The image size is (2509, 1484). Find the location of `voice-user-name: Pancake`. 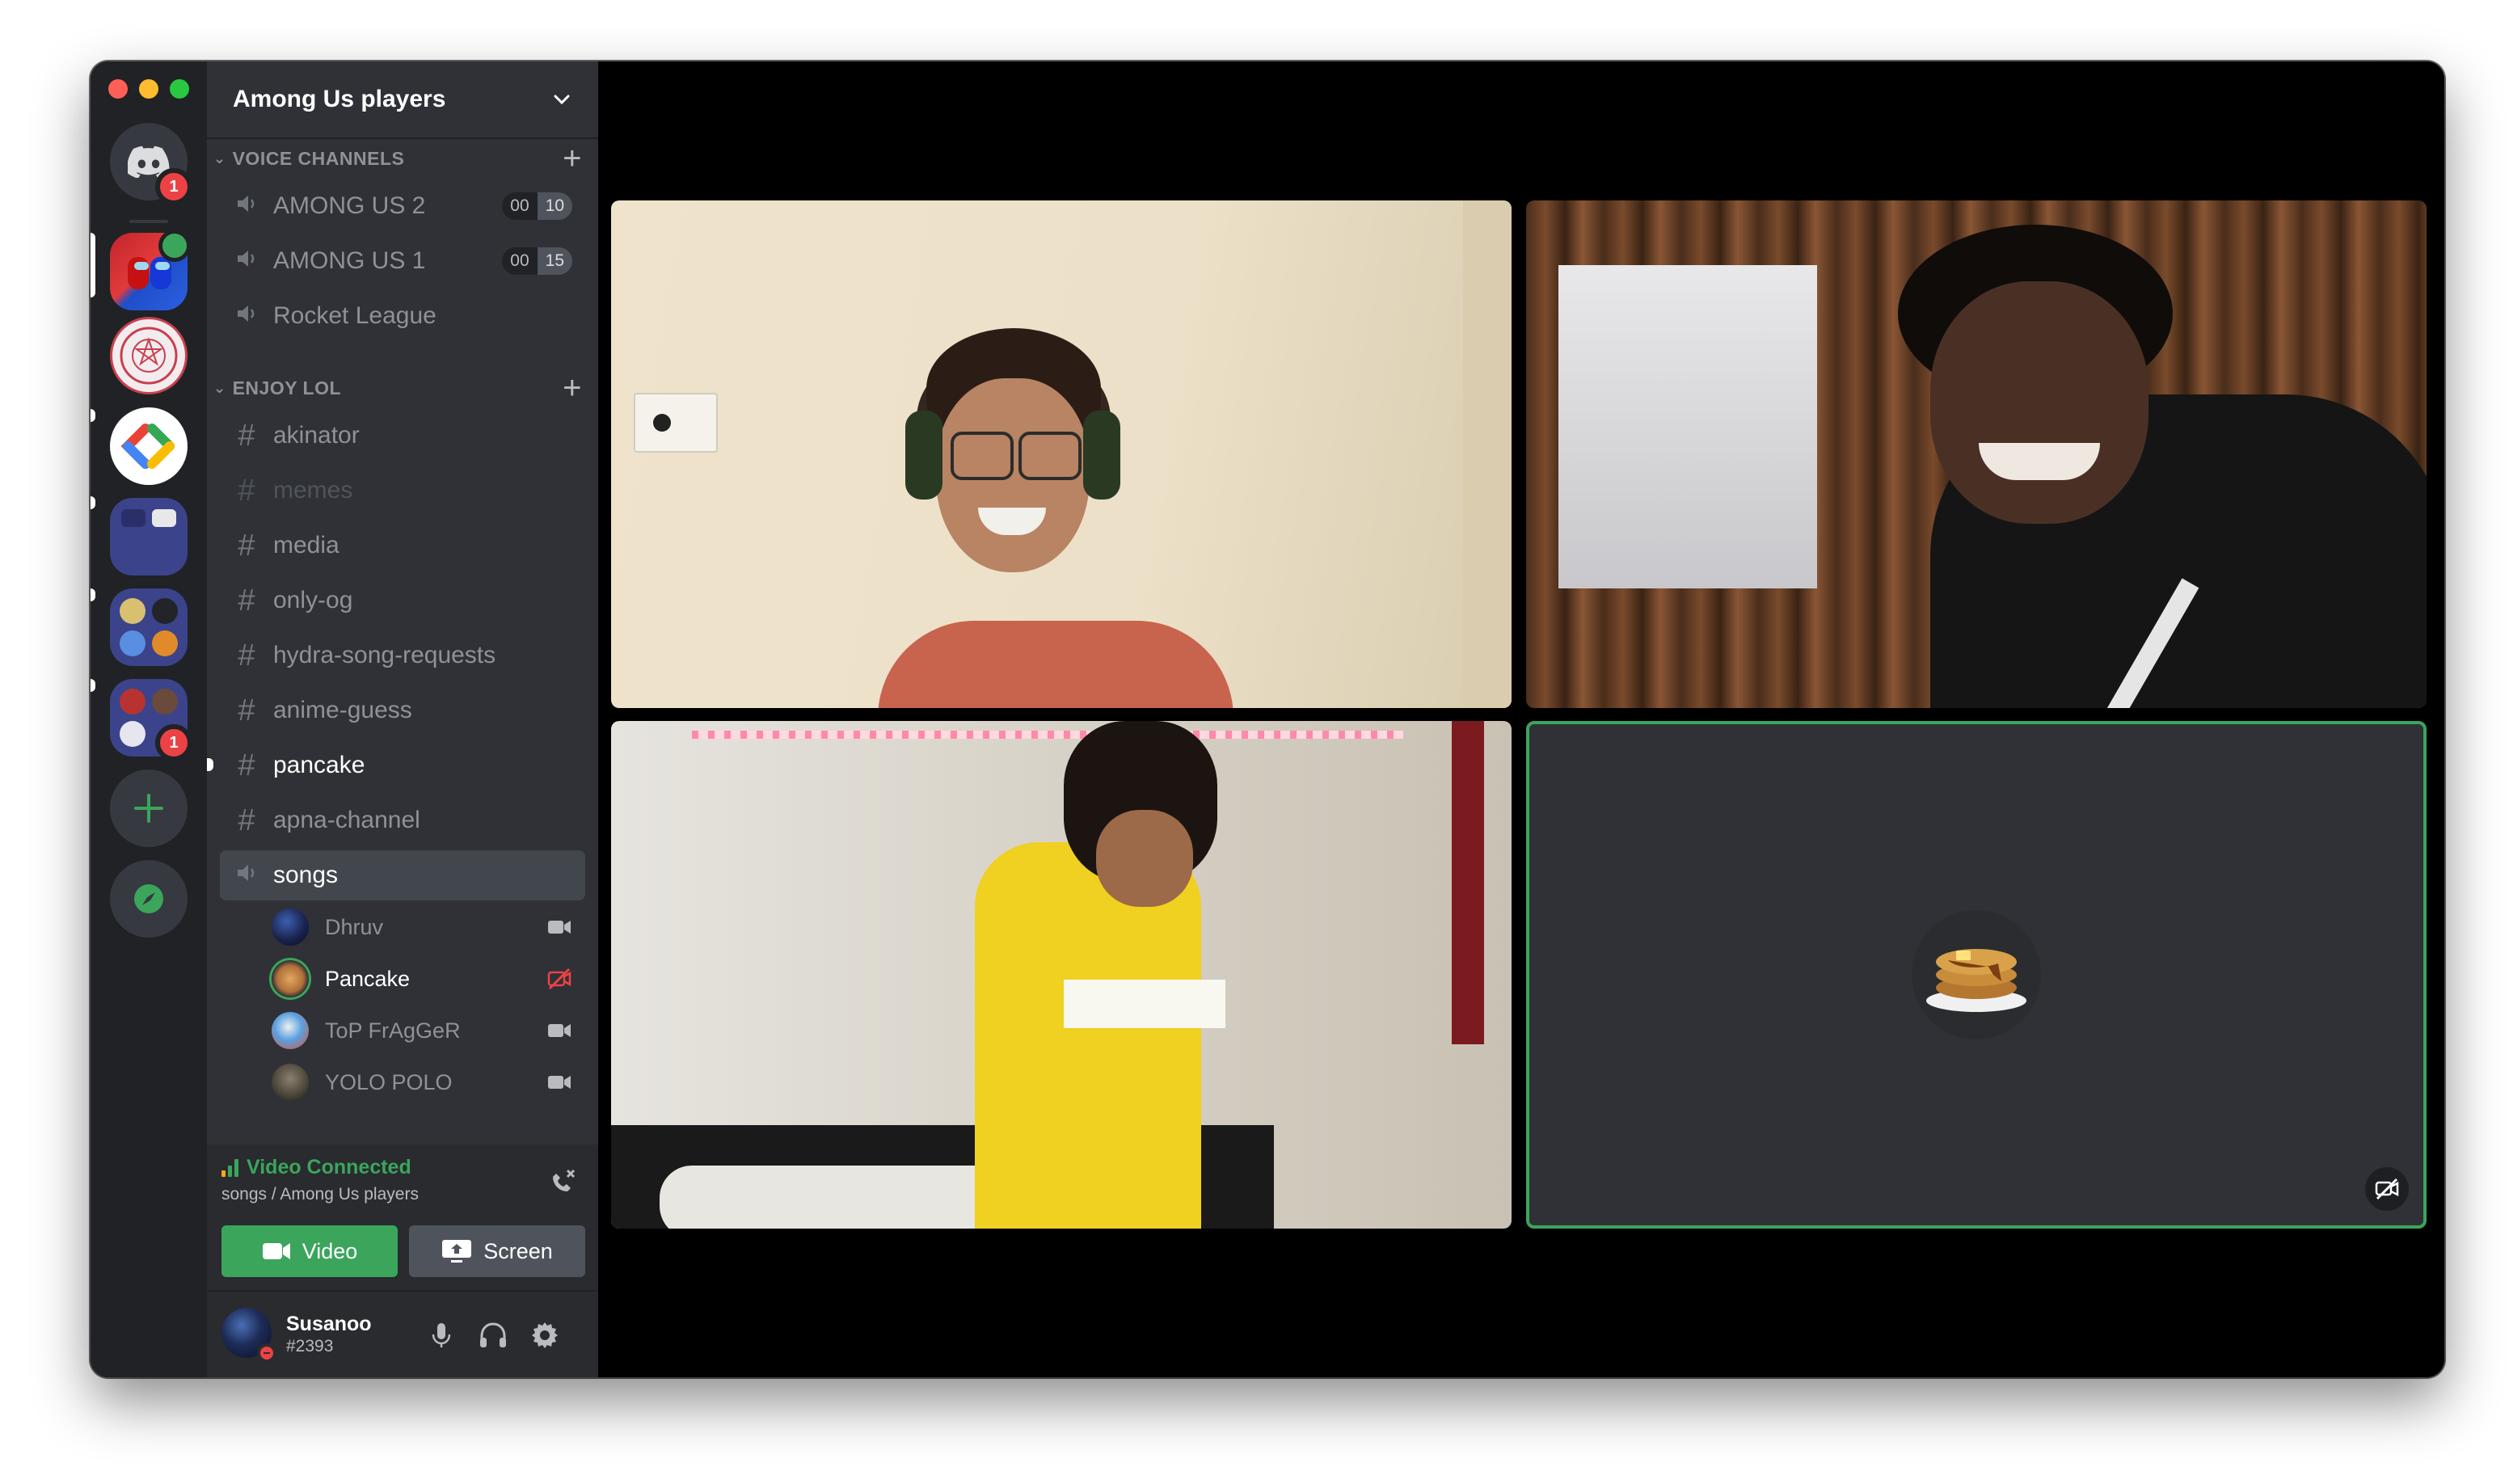

voice-user-name: Pancake is located at coordinates (368, 978).